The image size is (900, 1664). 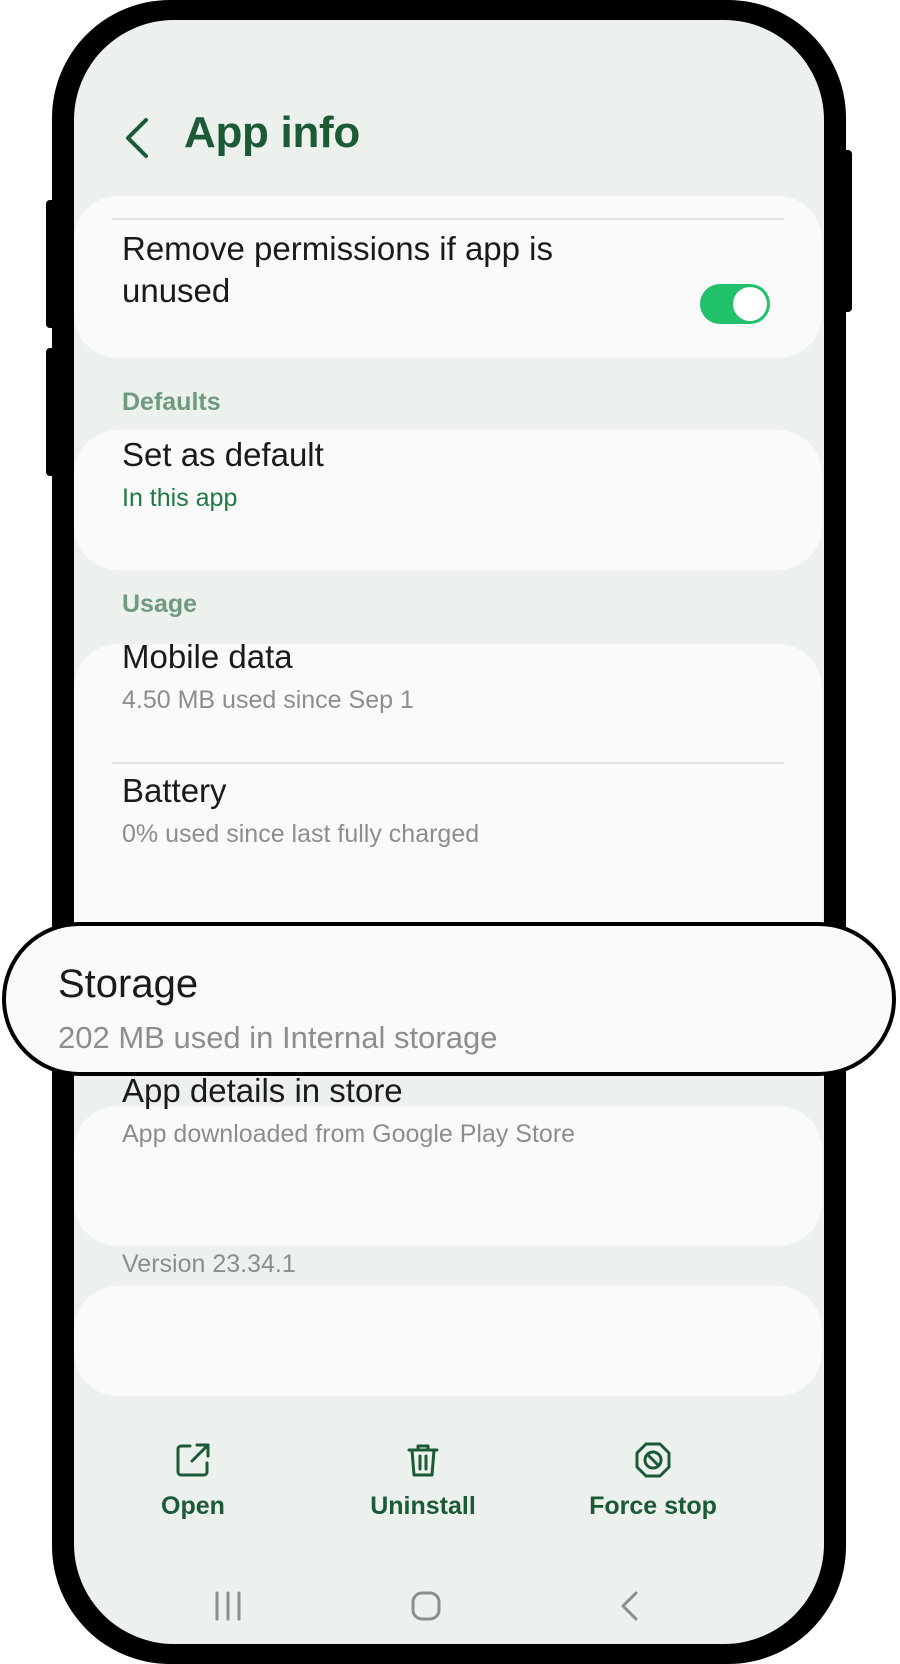 What do you see at coordinates (423, 1506) in the screenshot?
I see `uninstall-label: Uninstall` at bounding box center [423, 1506].